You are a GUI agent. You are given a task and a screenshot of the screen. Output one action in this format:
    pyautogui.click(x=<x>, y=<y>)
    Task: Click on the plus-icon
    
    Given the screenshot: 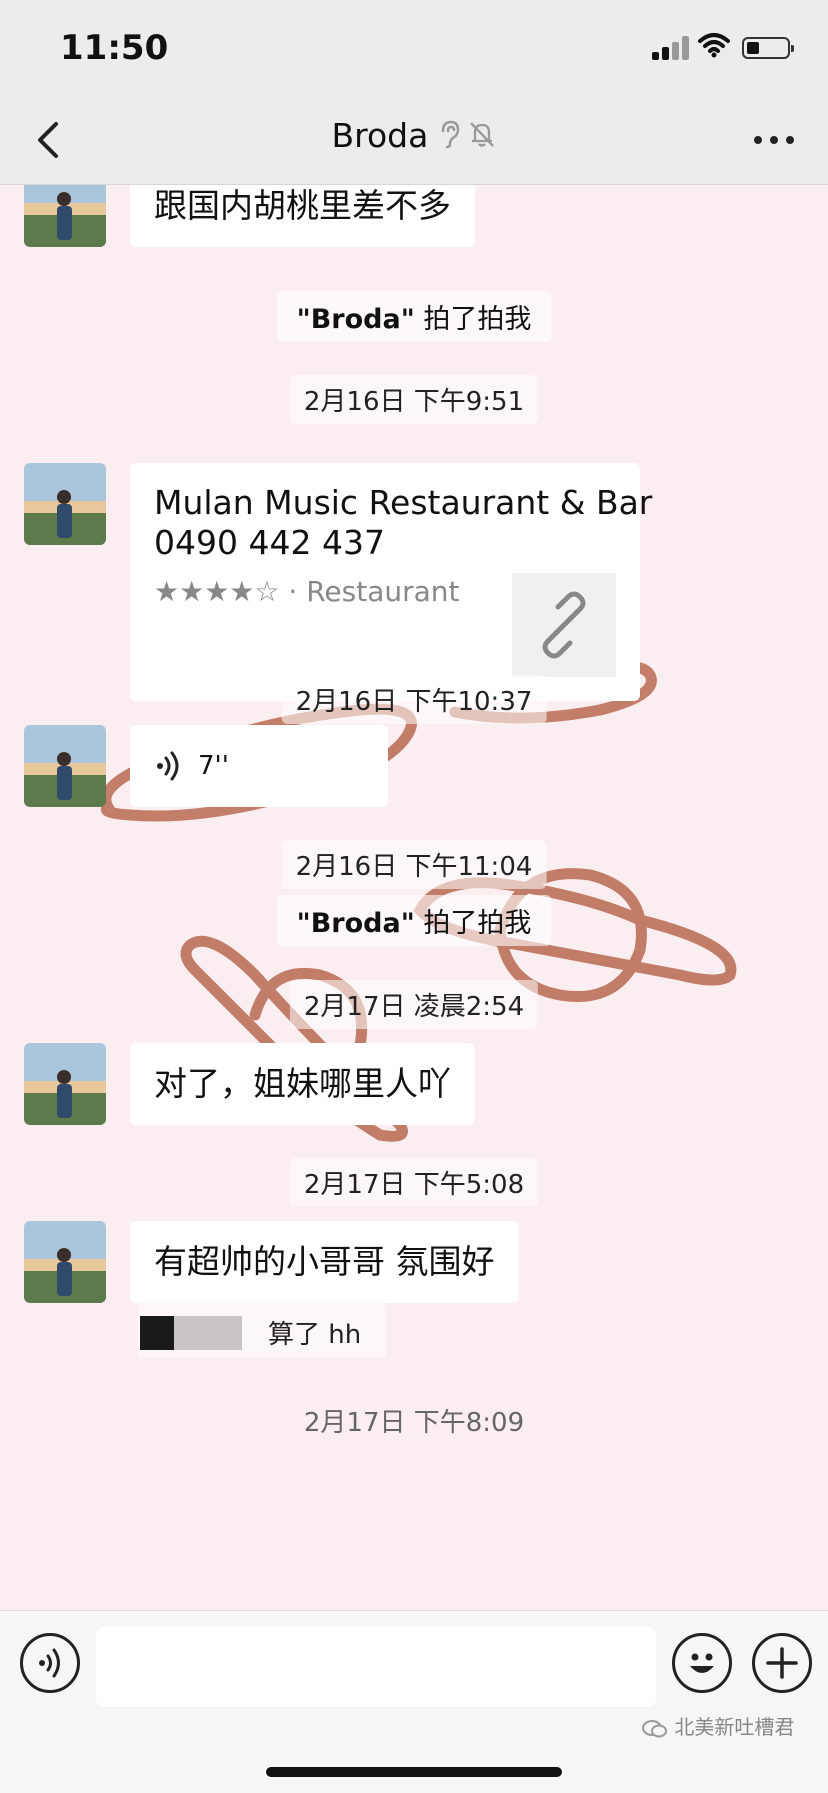 What is the action you would take?
    pyautogui.click(x=782, y=1663)
    